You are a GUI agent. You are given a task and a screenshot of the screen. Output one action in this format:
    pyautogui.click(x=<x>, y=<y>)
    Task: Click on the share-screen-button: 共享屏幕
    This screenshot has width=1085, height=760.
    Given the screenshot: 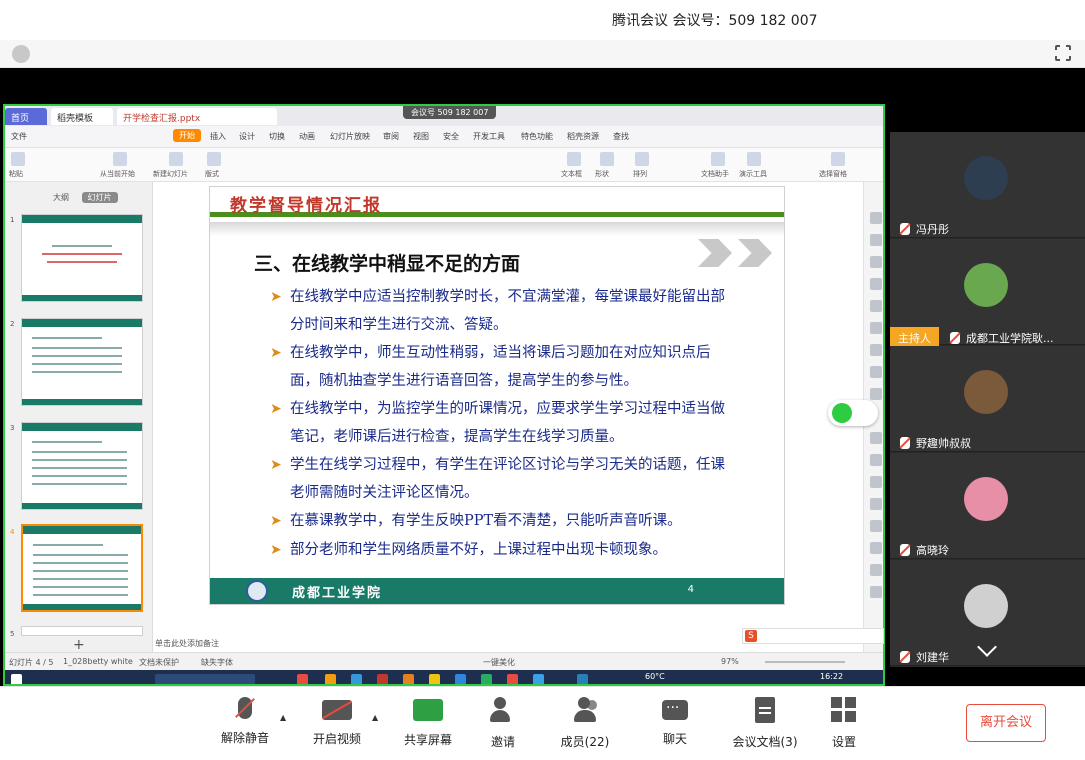 What is the action you would take?
    pyautogui.click(x=428, y=722)
    